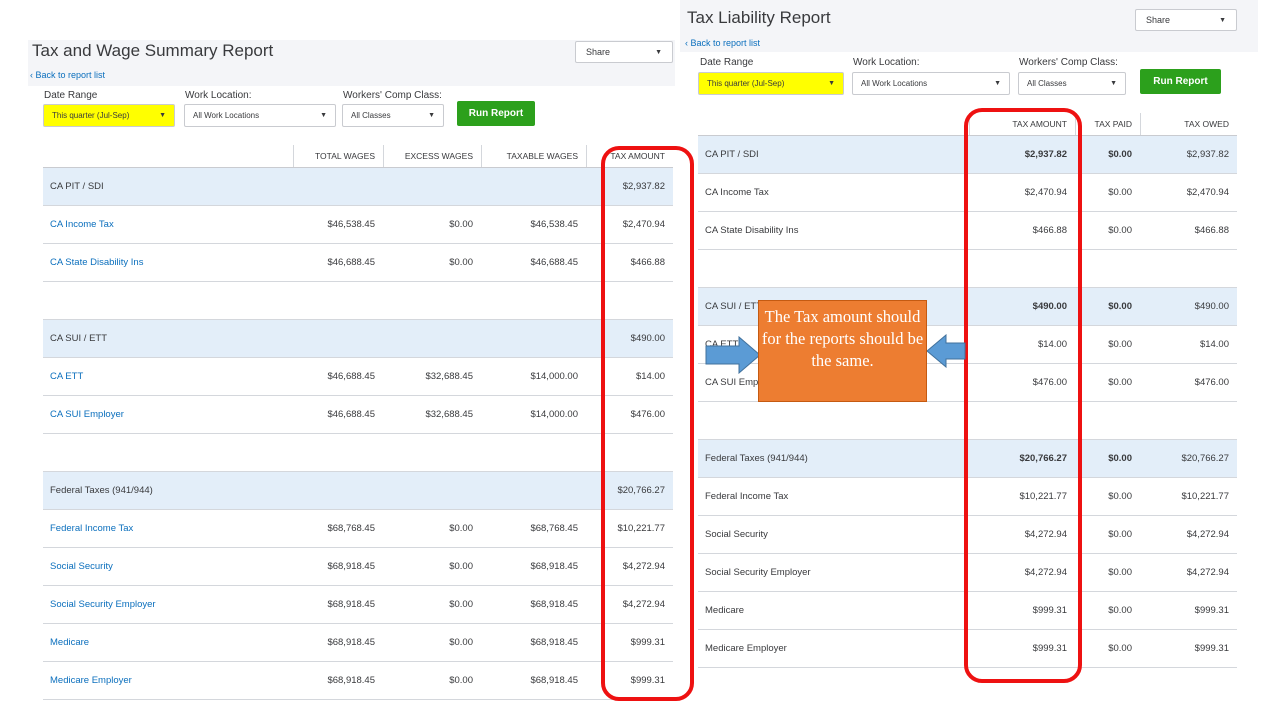 The image size is (1280, 720). Describe the element at coordinates (732, 154) in the screenshot. I see `row-label: CA PIT / SDI` at that location.